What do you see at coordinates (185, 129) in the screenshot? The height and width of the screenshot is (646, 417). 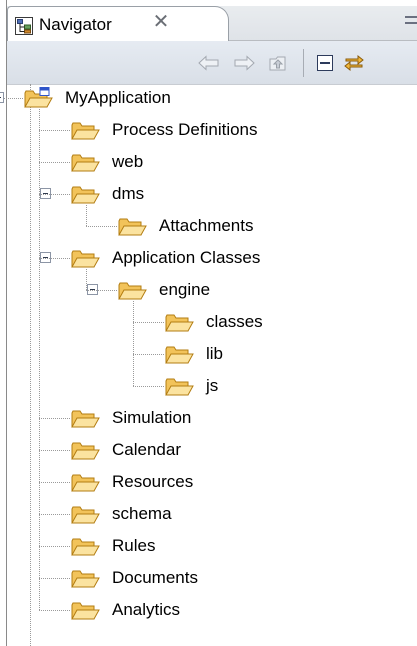 I see `tree-item-label: Process Definitions` at bounding box center [185, 129].